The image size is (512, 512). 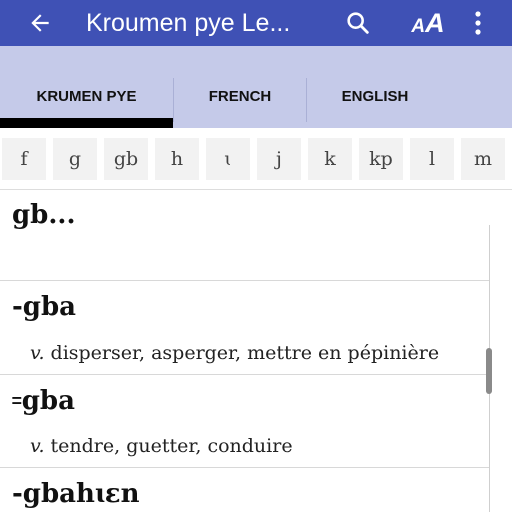 I want to click on font-size-icon: AA, so click(x=428, y=22).